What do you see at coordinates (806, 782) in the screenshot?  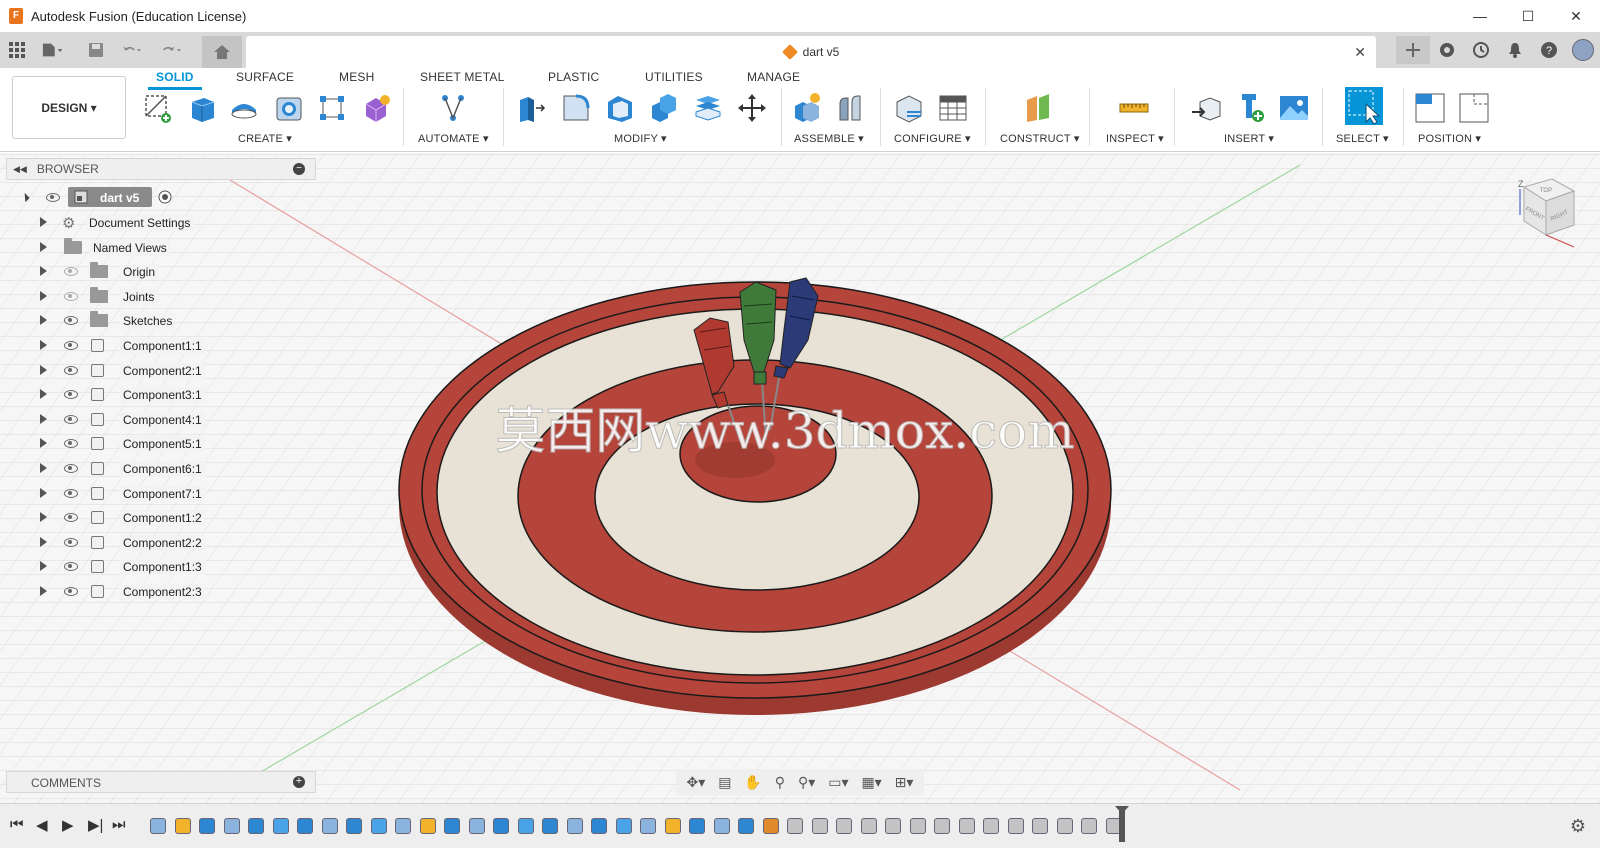 I see `fit-zoom-icon: ⚲▾` at bounding box center [806, 782].